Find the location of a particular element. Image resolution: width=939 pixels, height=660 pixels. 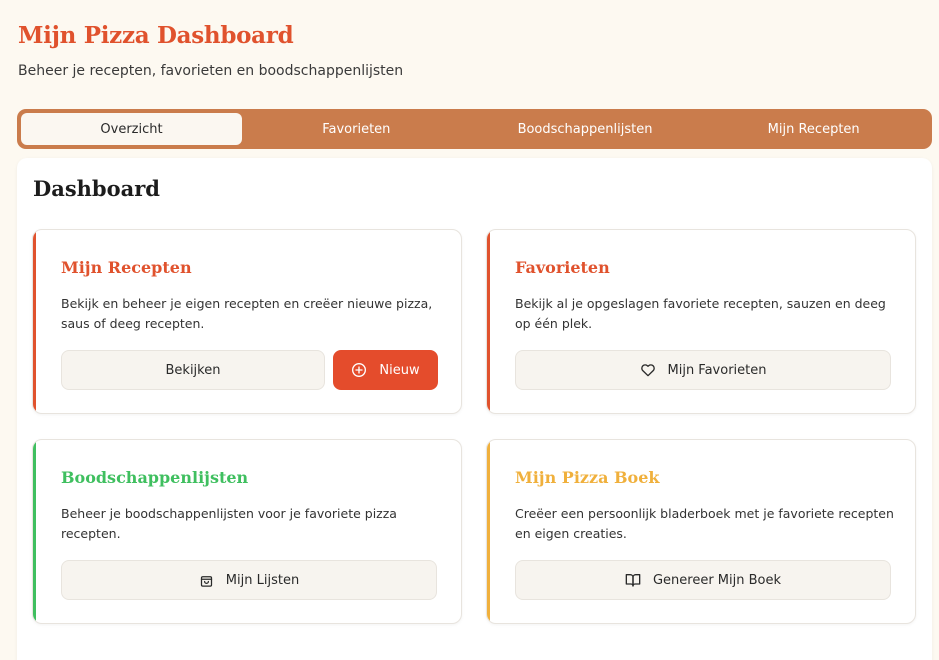

shopping-lists-card-title: Boodschappenlijsten is located at coordinates (155, 477).